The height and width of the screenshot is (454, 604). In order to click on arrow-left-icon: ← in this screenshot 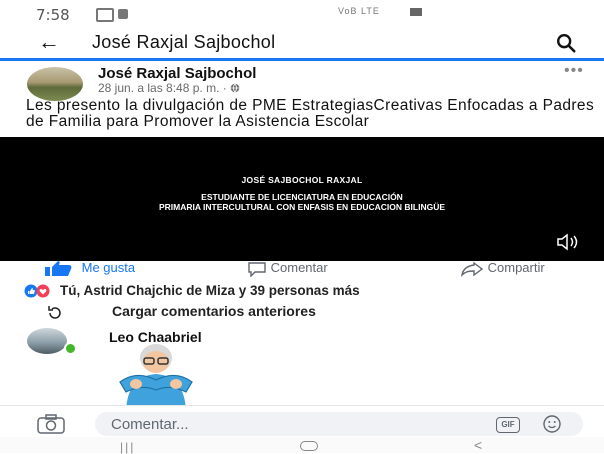, I will do `click(49, 42)`.